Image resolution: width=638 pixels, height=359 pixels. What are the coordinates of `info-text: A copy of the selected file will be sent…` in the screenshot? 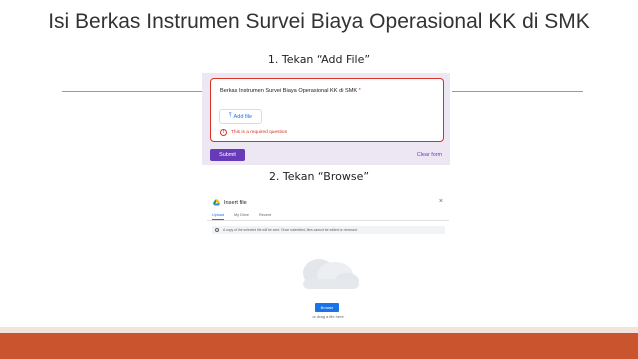 It's located at (290, 230).